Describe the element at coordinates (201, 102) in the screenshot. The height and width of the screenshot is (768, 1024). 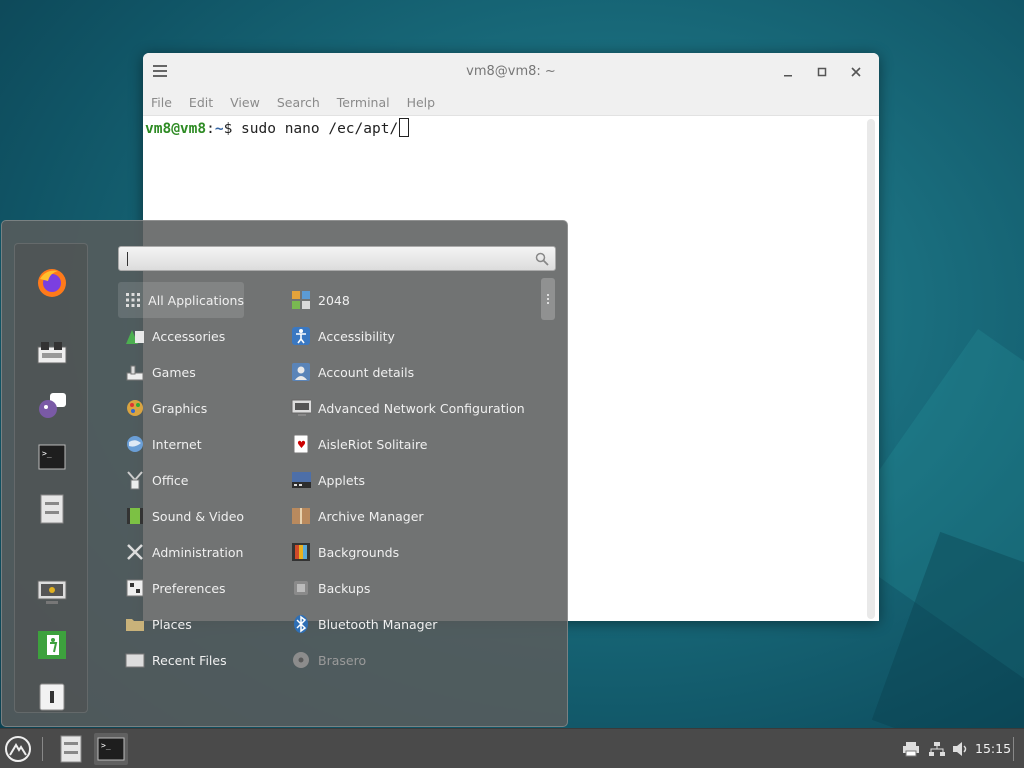
I see `menu-edit: Edit` at that location.